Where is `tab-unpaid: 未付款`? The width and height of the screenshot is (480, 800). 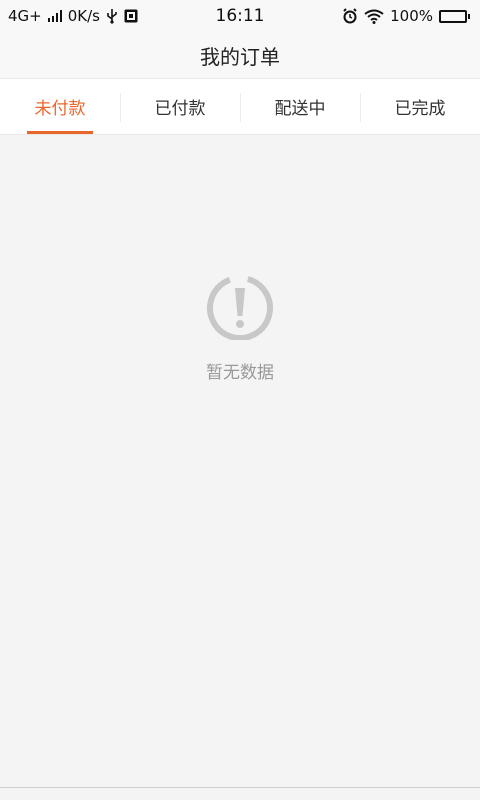 tab-unpaid: 未付款 is located at coordinates (60, 106).